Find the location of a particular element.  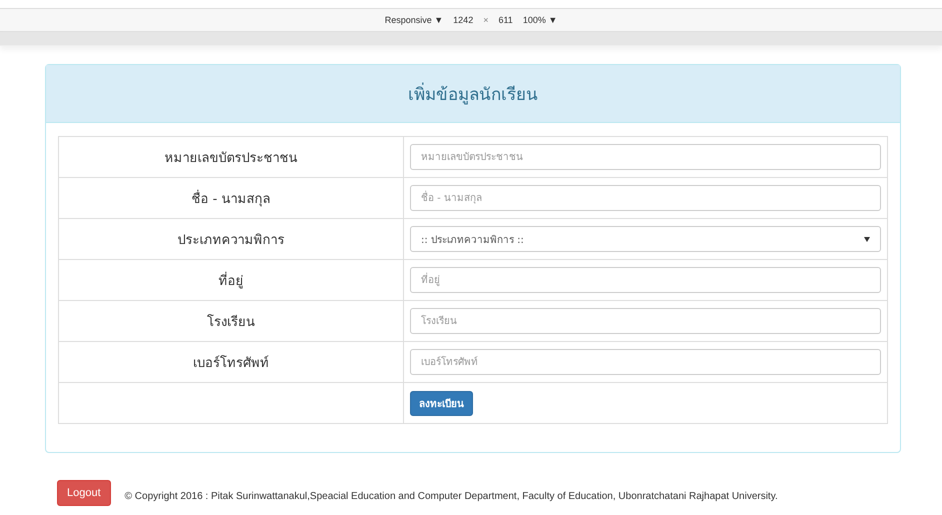

field-label: ชื่อ - นามสกุล is located at coordinates (231, 199).